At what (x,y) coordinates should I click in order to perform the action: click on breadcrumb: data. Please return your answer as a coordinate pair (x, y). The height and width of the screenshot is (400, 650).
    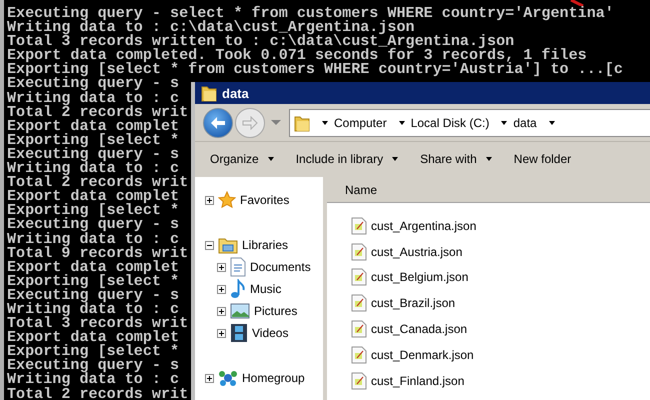
    Looking at the image, I should click on (525, 123).